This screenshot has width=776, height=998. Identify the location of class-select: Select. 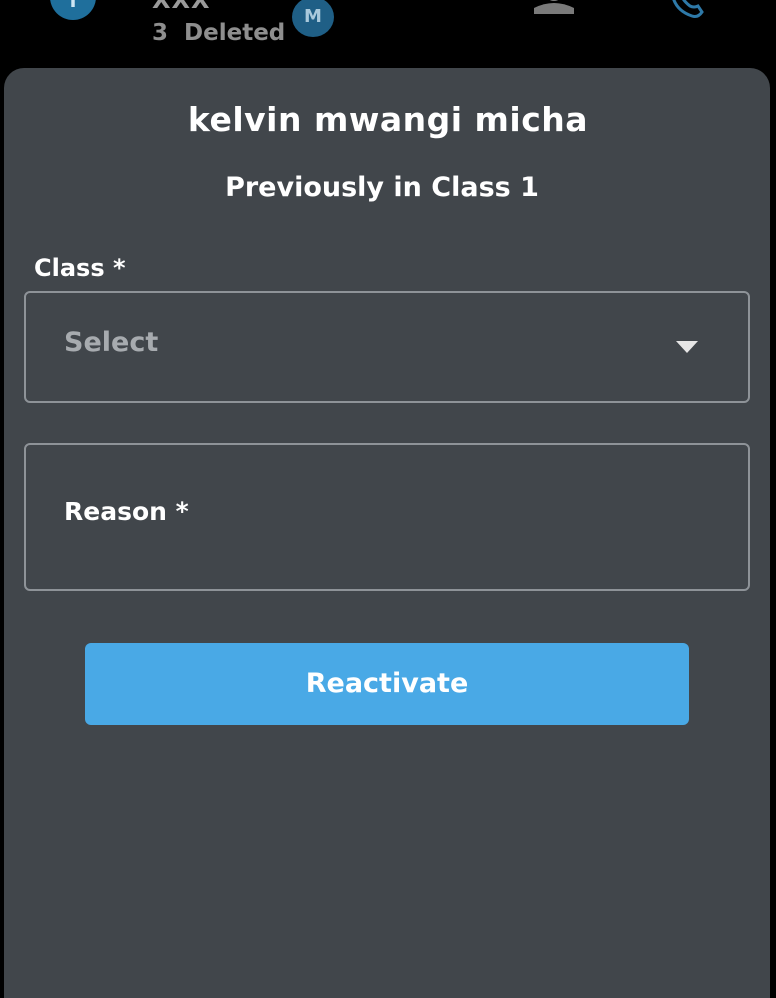
(387, 347).